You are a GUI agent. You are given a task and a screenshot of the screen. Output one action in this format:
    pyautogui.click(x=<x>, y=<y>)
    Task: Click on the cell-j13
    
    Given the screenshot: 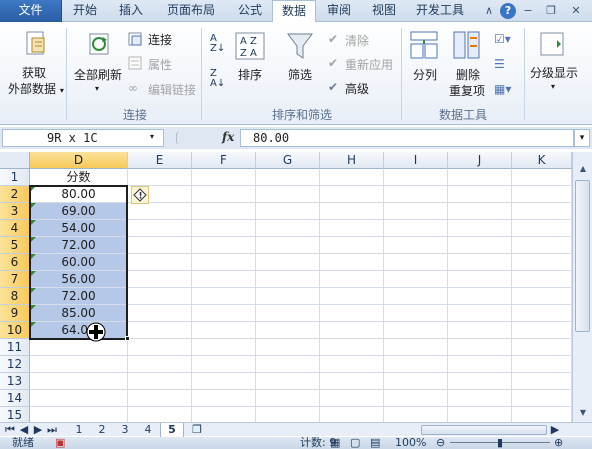 What is the action you would take?
    pyautogui.click(x=480, y=381)
    